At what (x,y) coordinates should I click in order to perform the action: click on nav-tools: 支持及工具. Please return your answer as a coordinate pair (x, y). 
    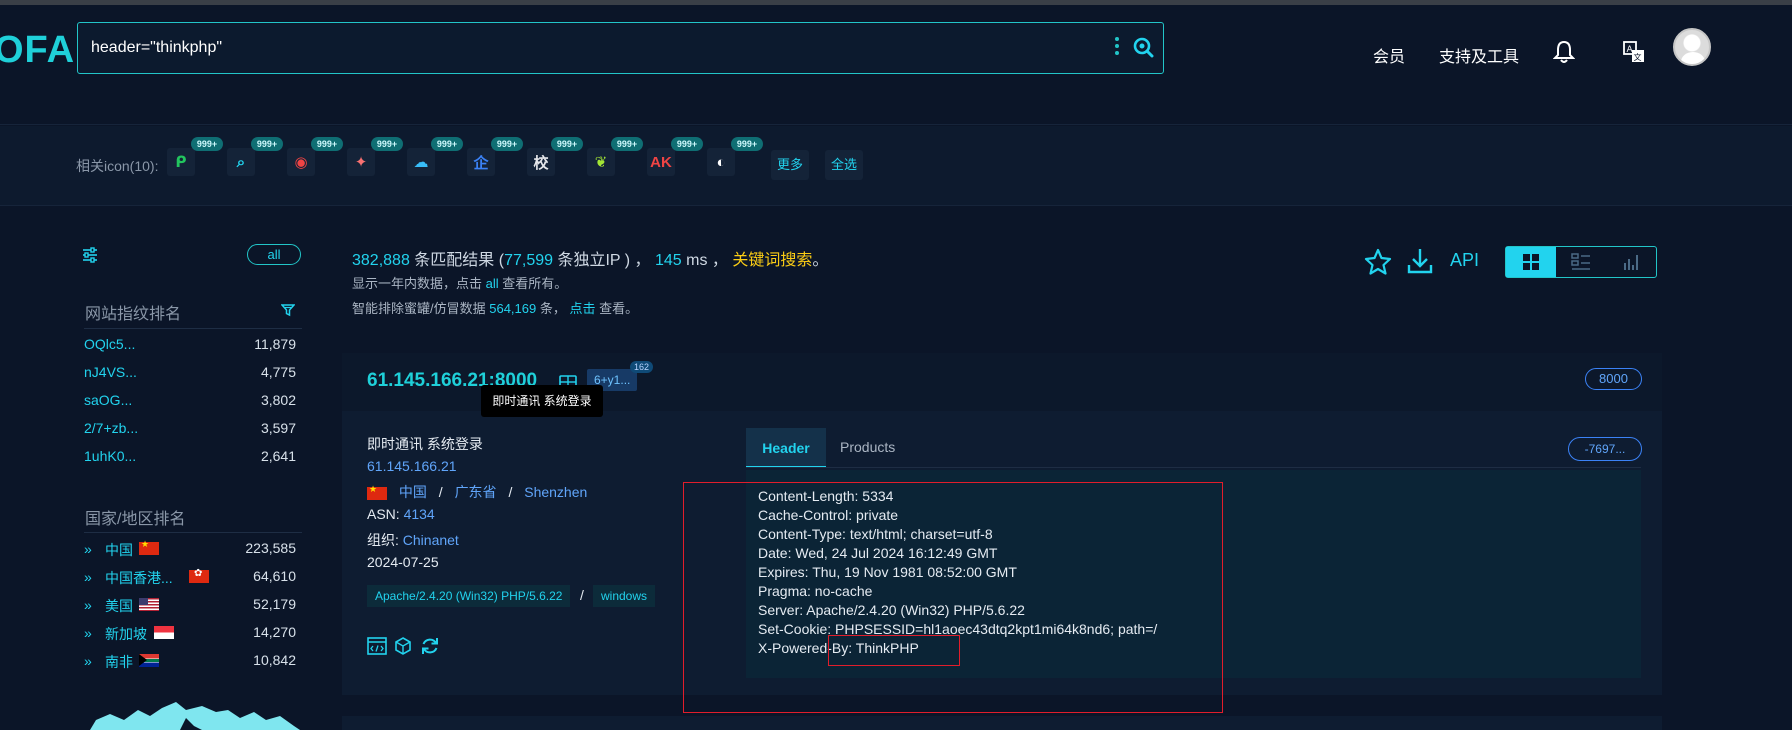
    Looking at the image, I should click on (1479, 55).